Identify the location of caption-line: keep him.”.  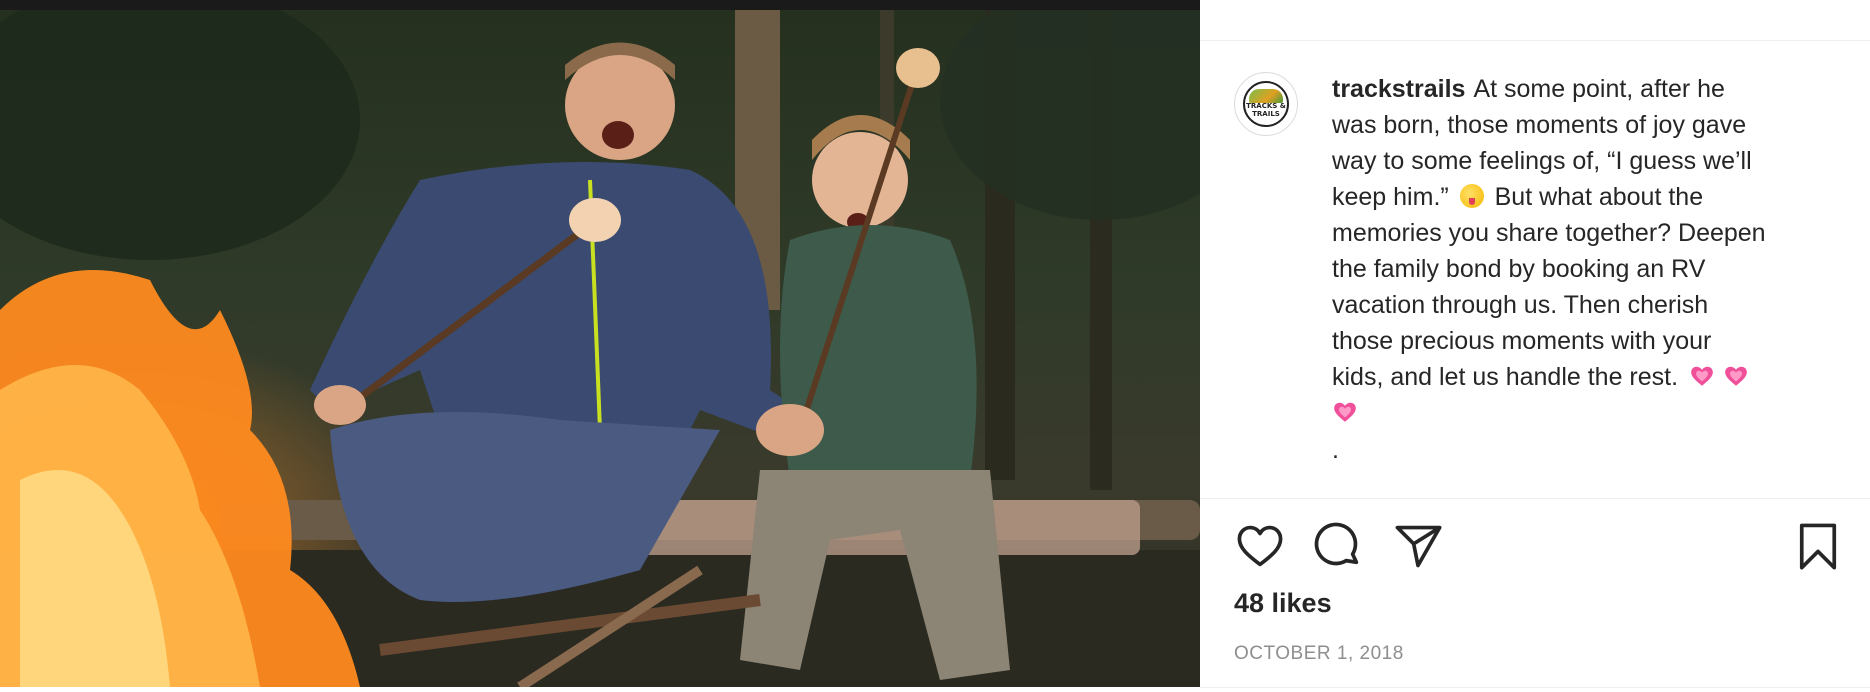
(1390, 197).